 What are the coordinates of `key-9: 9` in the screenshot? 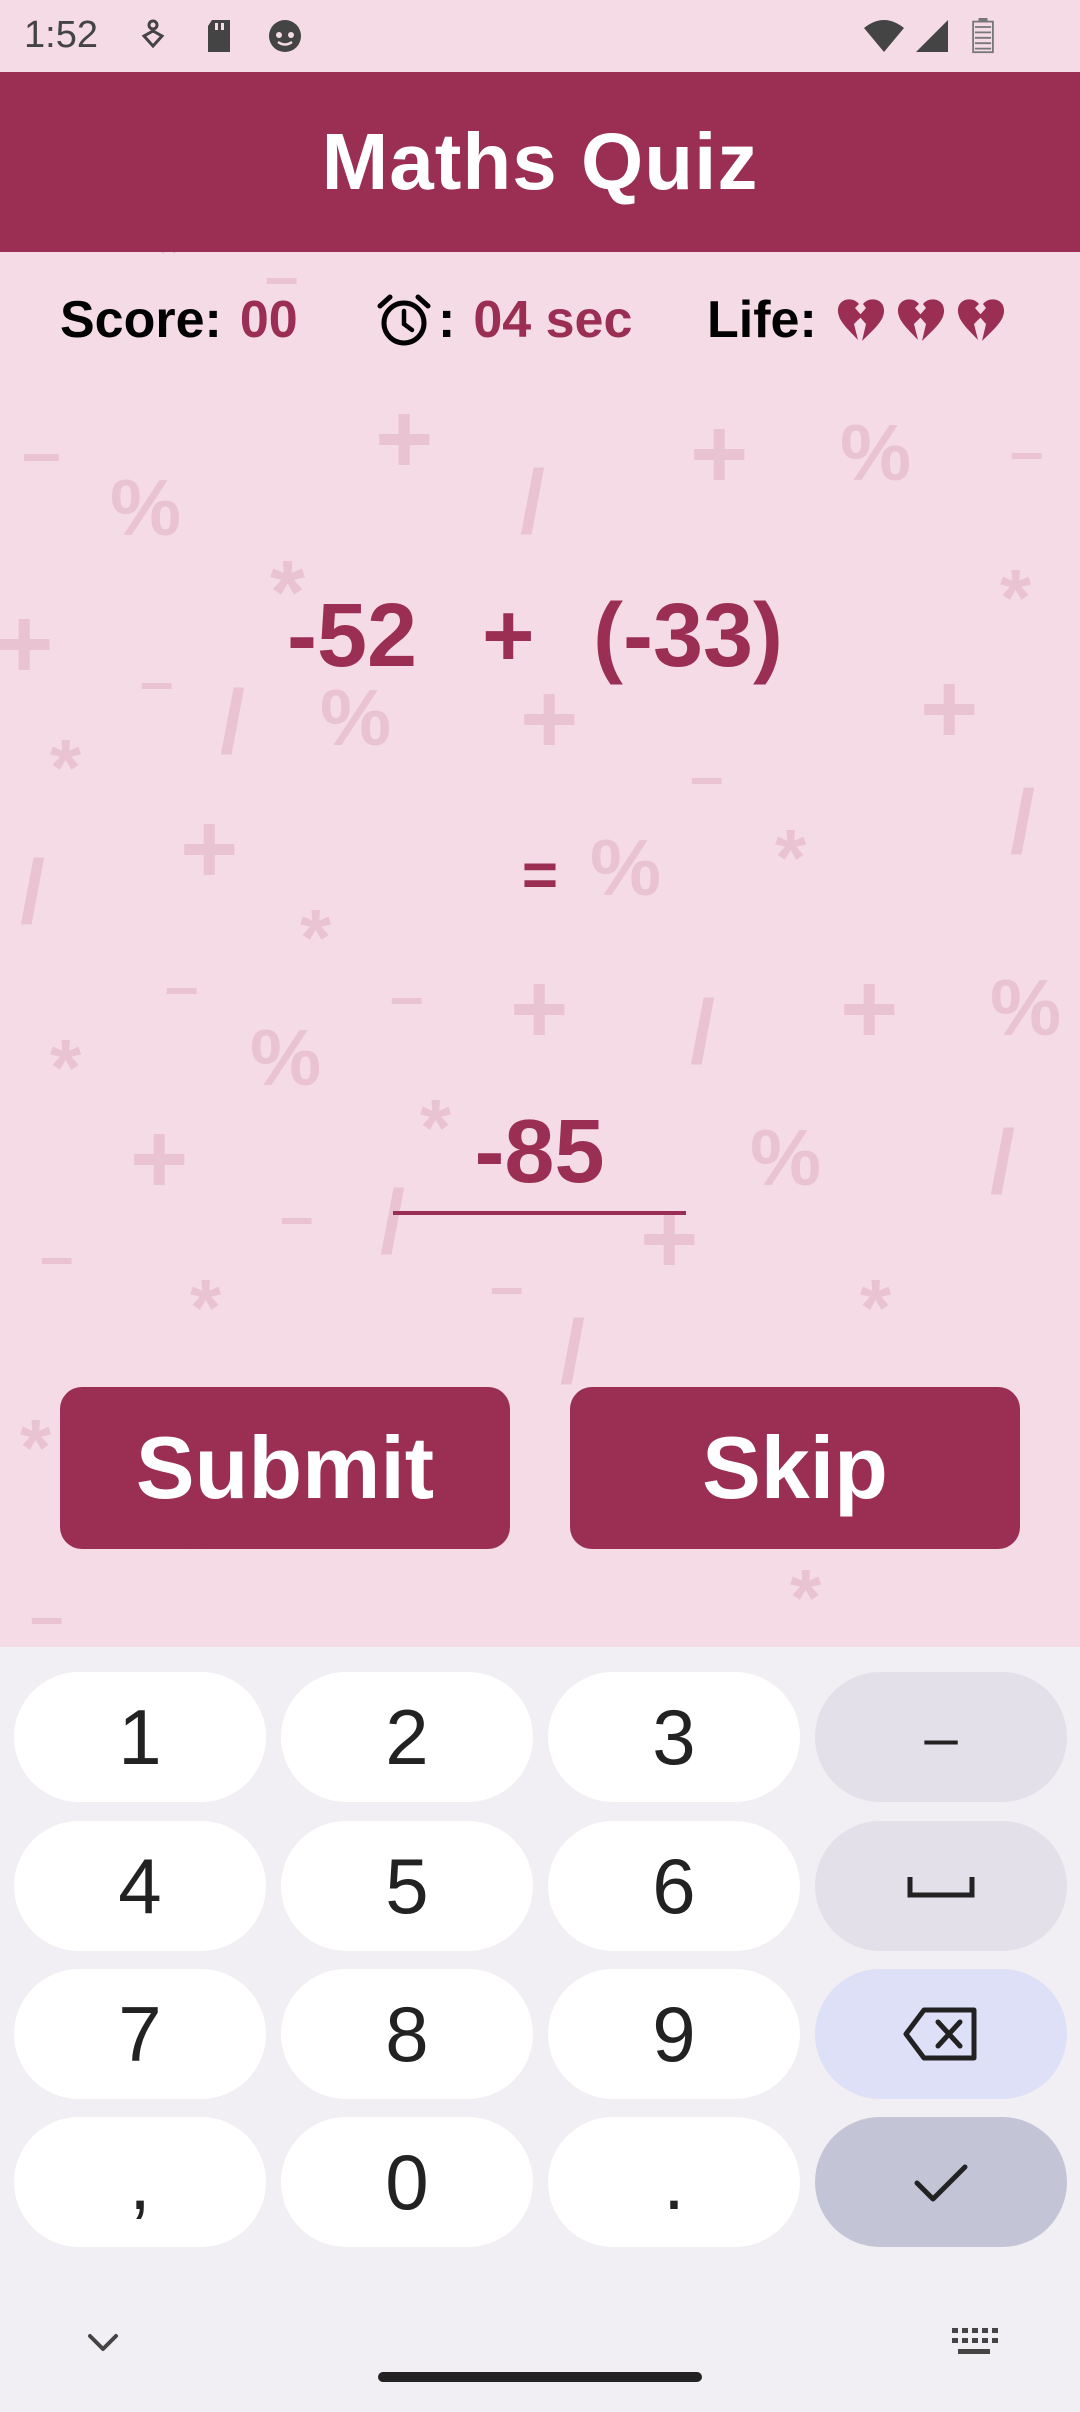 It's located at (674, 2034).